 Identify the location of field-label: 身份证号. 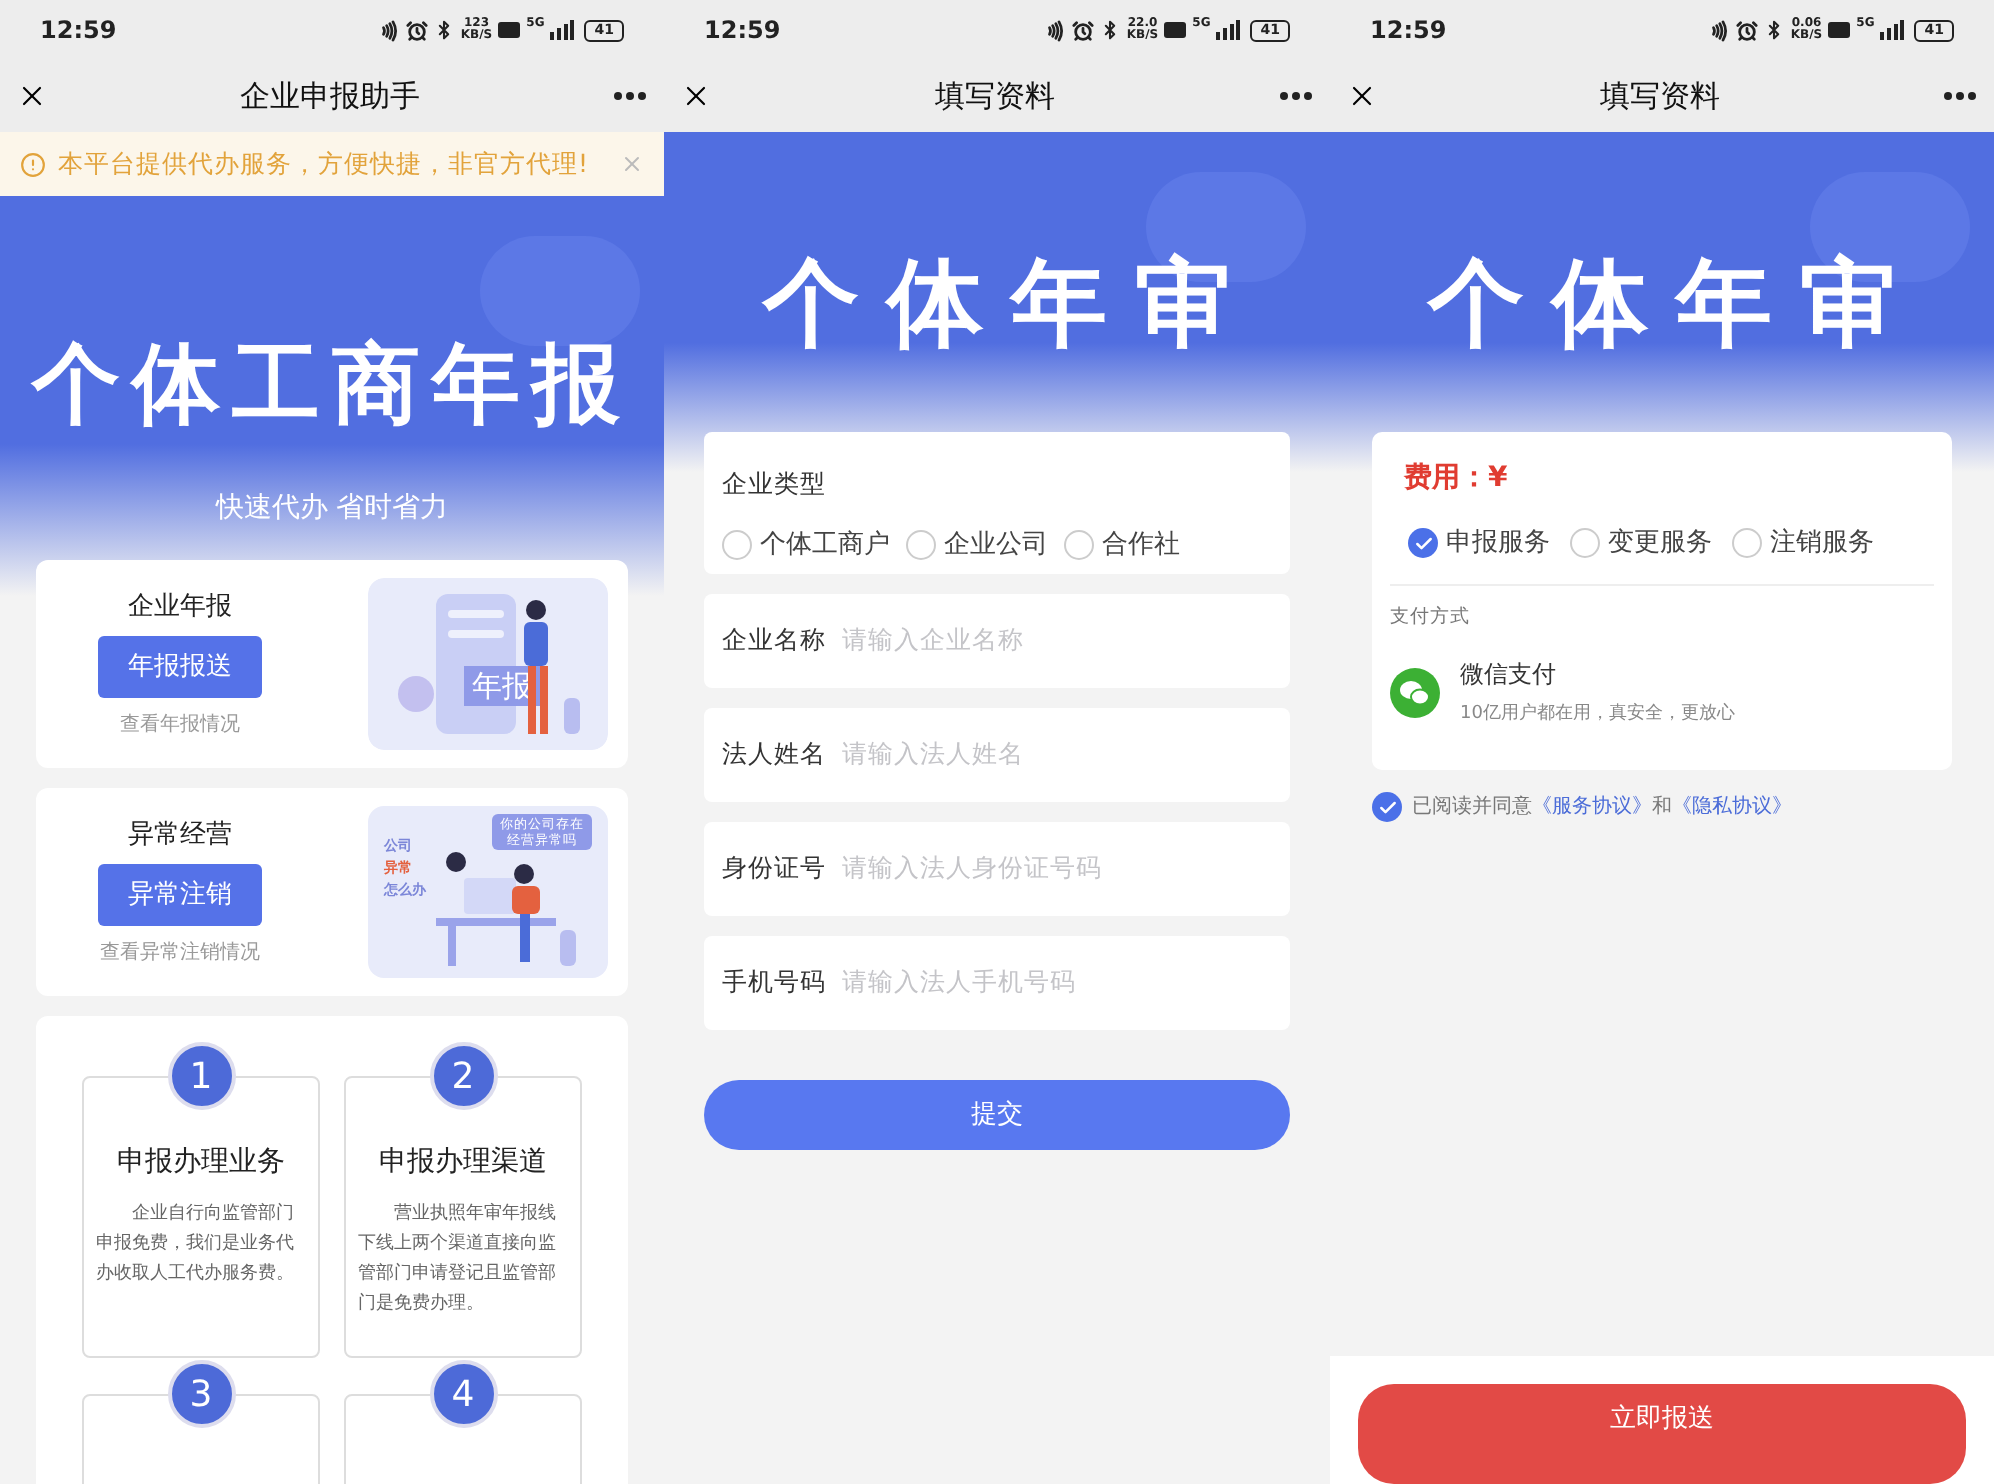
(774, 868).